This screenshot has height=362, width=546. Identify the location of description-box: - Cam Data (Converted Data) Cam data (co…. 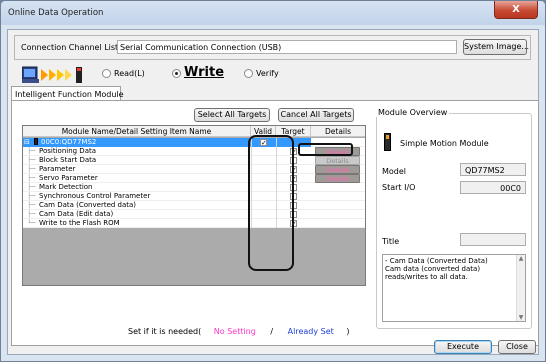
(454, 288).